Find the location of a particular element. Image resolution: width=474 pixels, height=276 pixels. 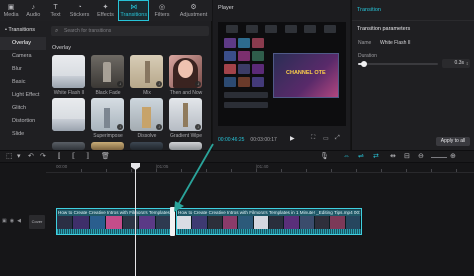

search-input: ⌕ Search for transitions is located at coordinates (130, 31).